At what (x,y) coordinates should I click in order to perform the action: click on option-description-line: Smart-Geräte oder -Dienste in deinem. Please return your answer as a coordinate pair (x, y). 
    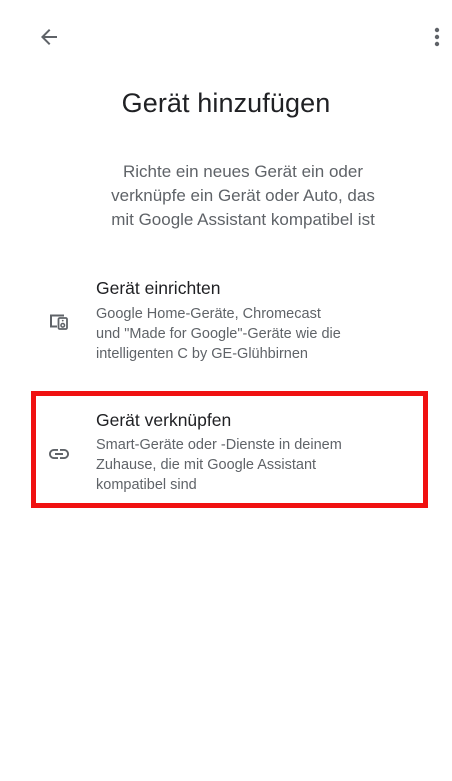
    Looking at the image, I should click on (219, 445).